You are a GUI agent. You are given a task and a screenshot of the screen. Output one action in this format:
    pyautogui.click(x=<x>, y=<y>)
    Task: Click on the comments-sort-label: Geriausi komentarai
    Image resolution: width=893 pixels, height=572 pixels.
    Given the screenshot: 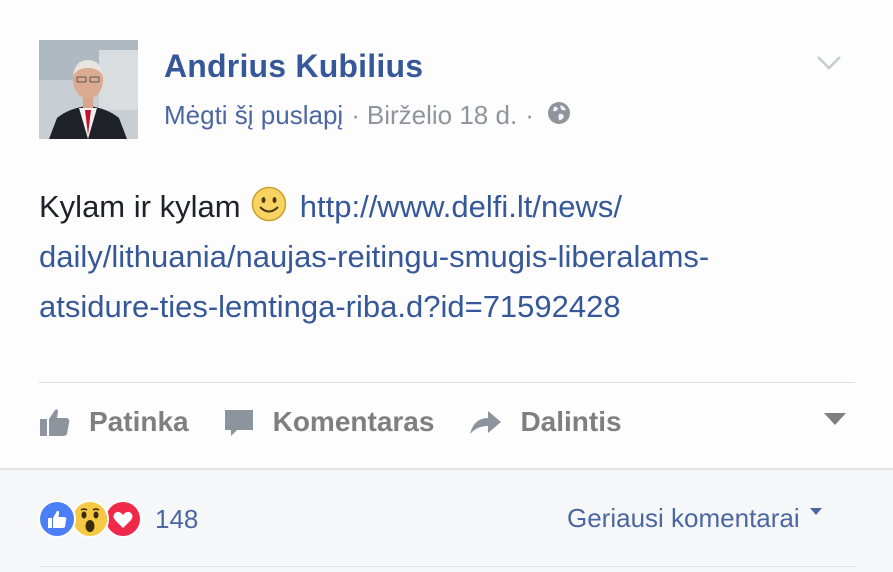 What is the action you would take?
    pyautogui.click(x=683, y=518)
    